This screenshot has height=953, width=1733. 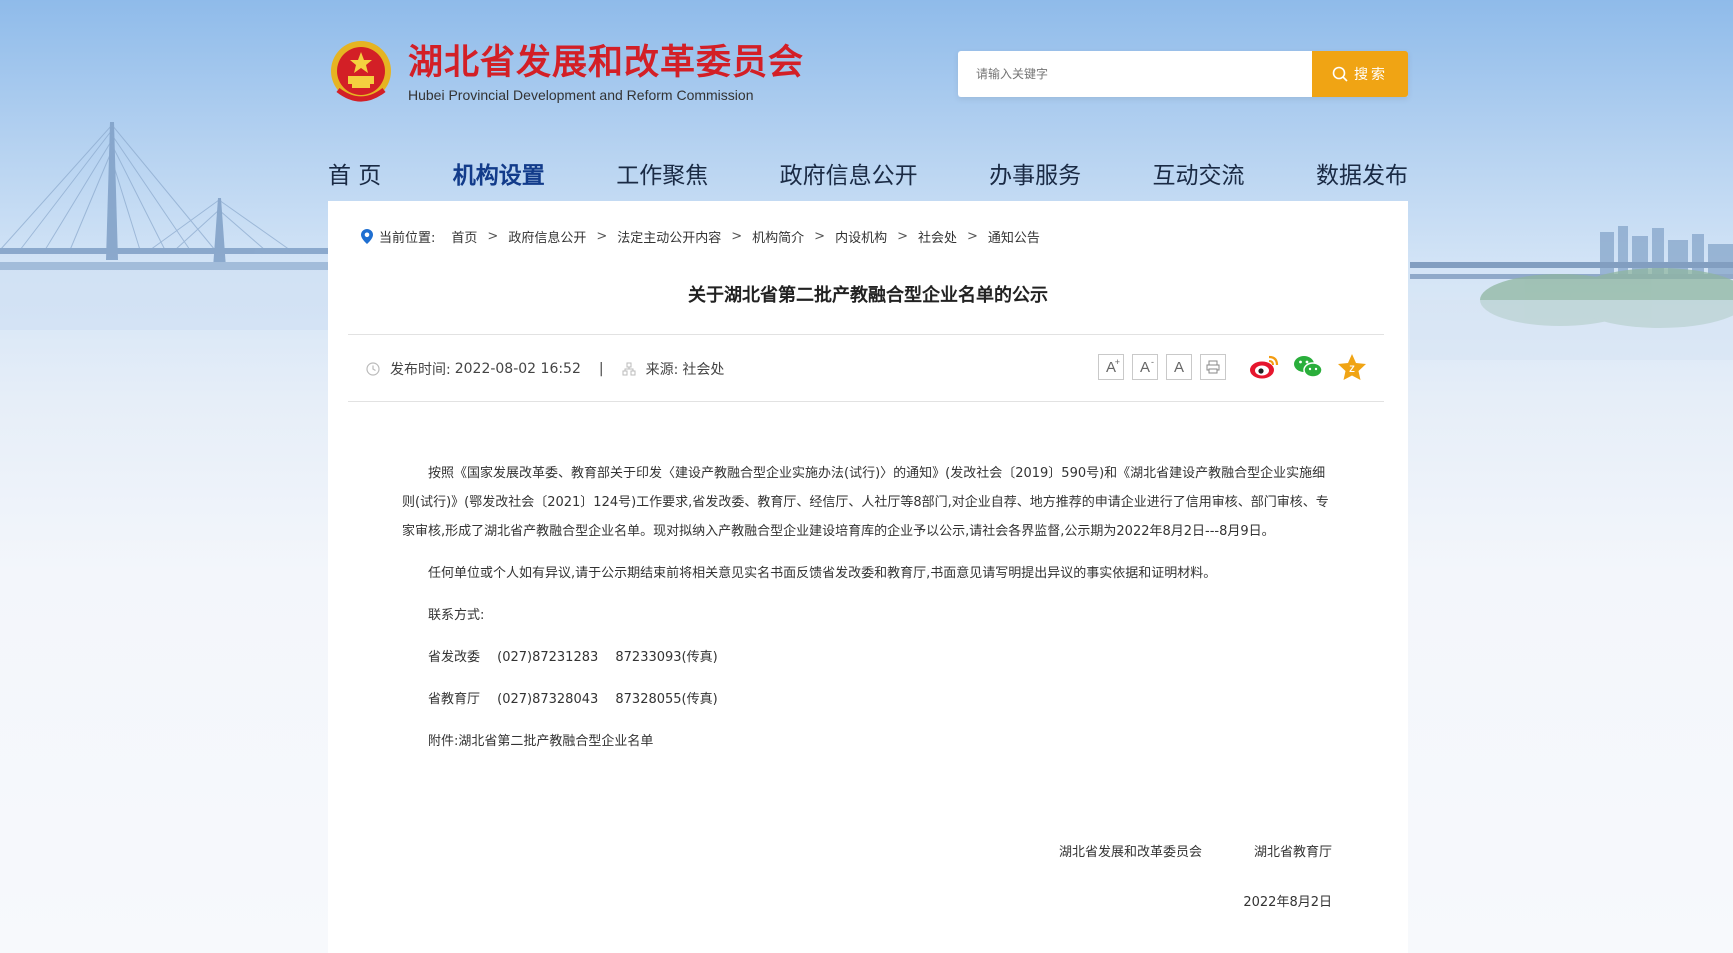 I want to click on main-nav: 首 页 机构设置 工作聚焦 政府信息公开 办事服务 互动交流 数据发布, so click(x=868, y=176).